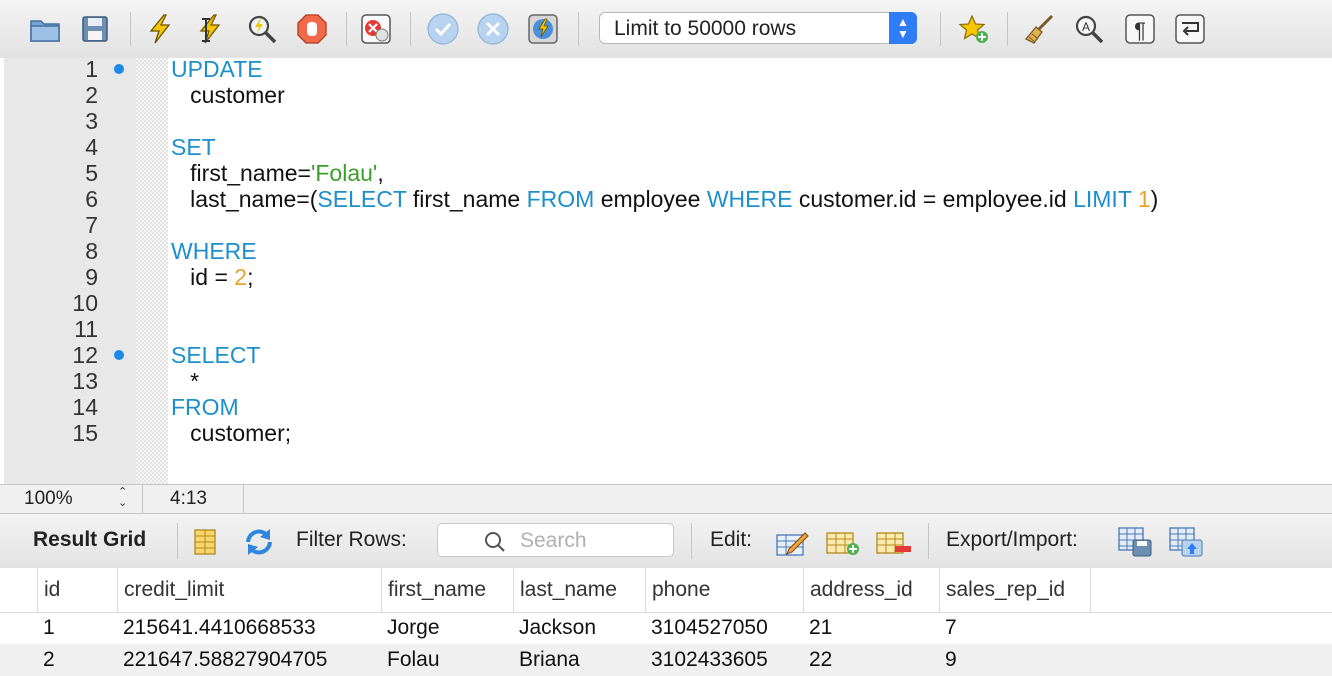 This screenshot has height=676, width=1332. I want to click on refresh-button, so click(259, 542).